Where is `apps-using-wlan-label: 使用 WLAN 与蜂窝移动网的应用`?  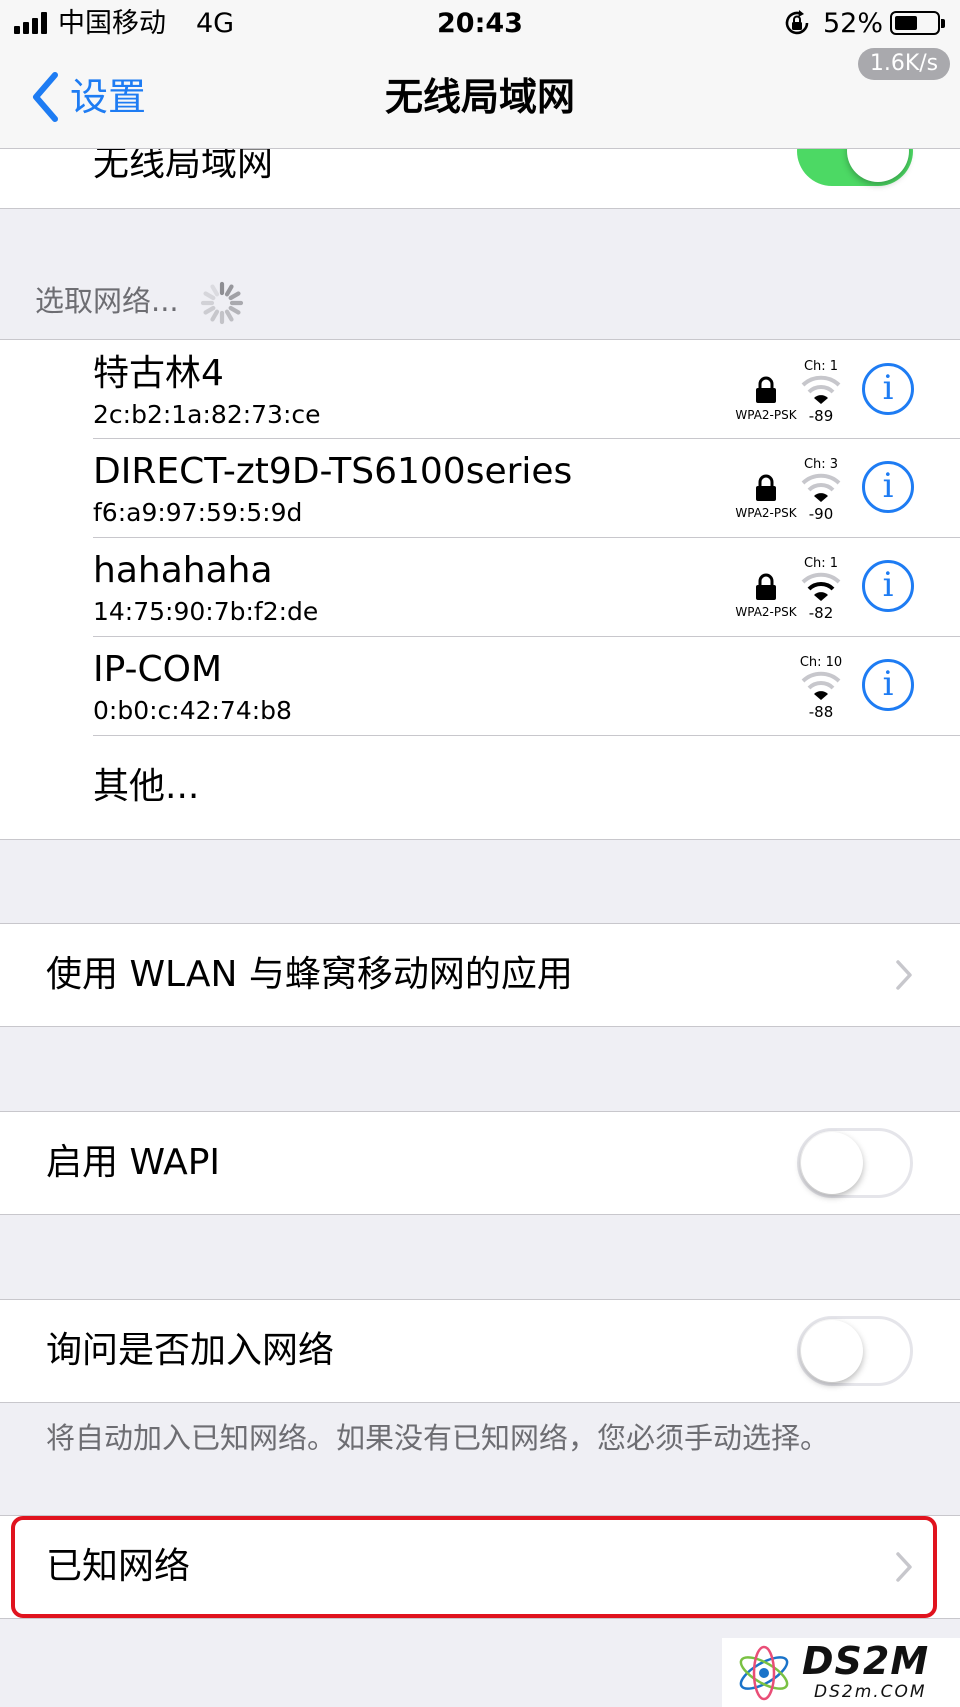
apps-using-wlan-label: 使用 WLAN 与蜂窝移动网的应用 is located at coordinates (309, 974).